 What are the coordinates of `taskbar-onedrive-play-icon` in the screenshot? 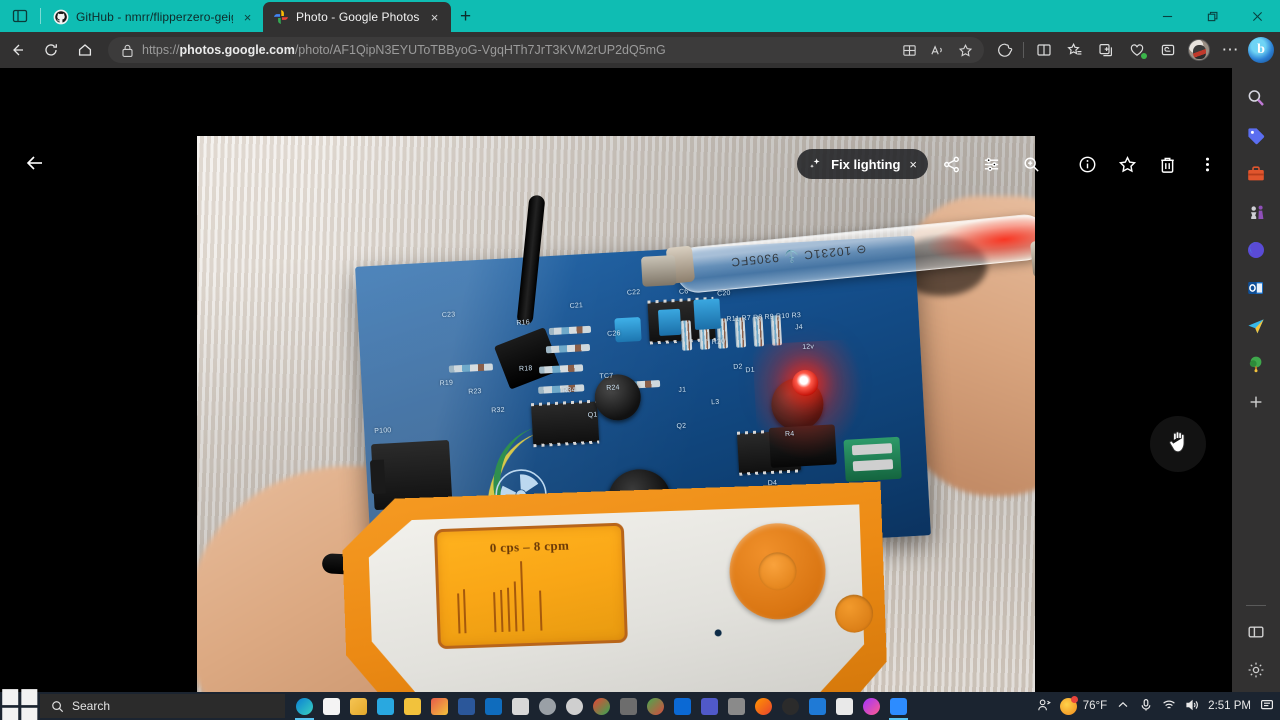 It's located at (682, 706).